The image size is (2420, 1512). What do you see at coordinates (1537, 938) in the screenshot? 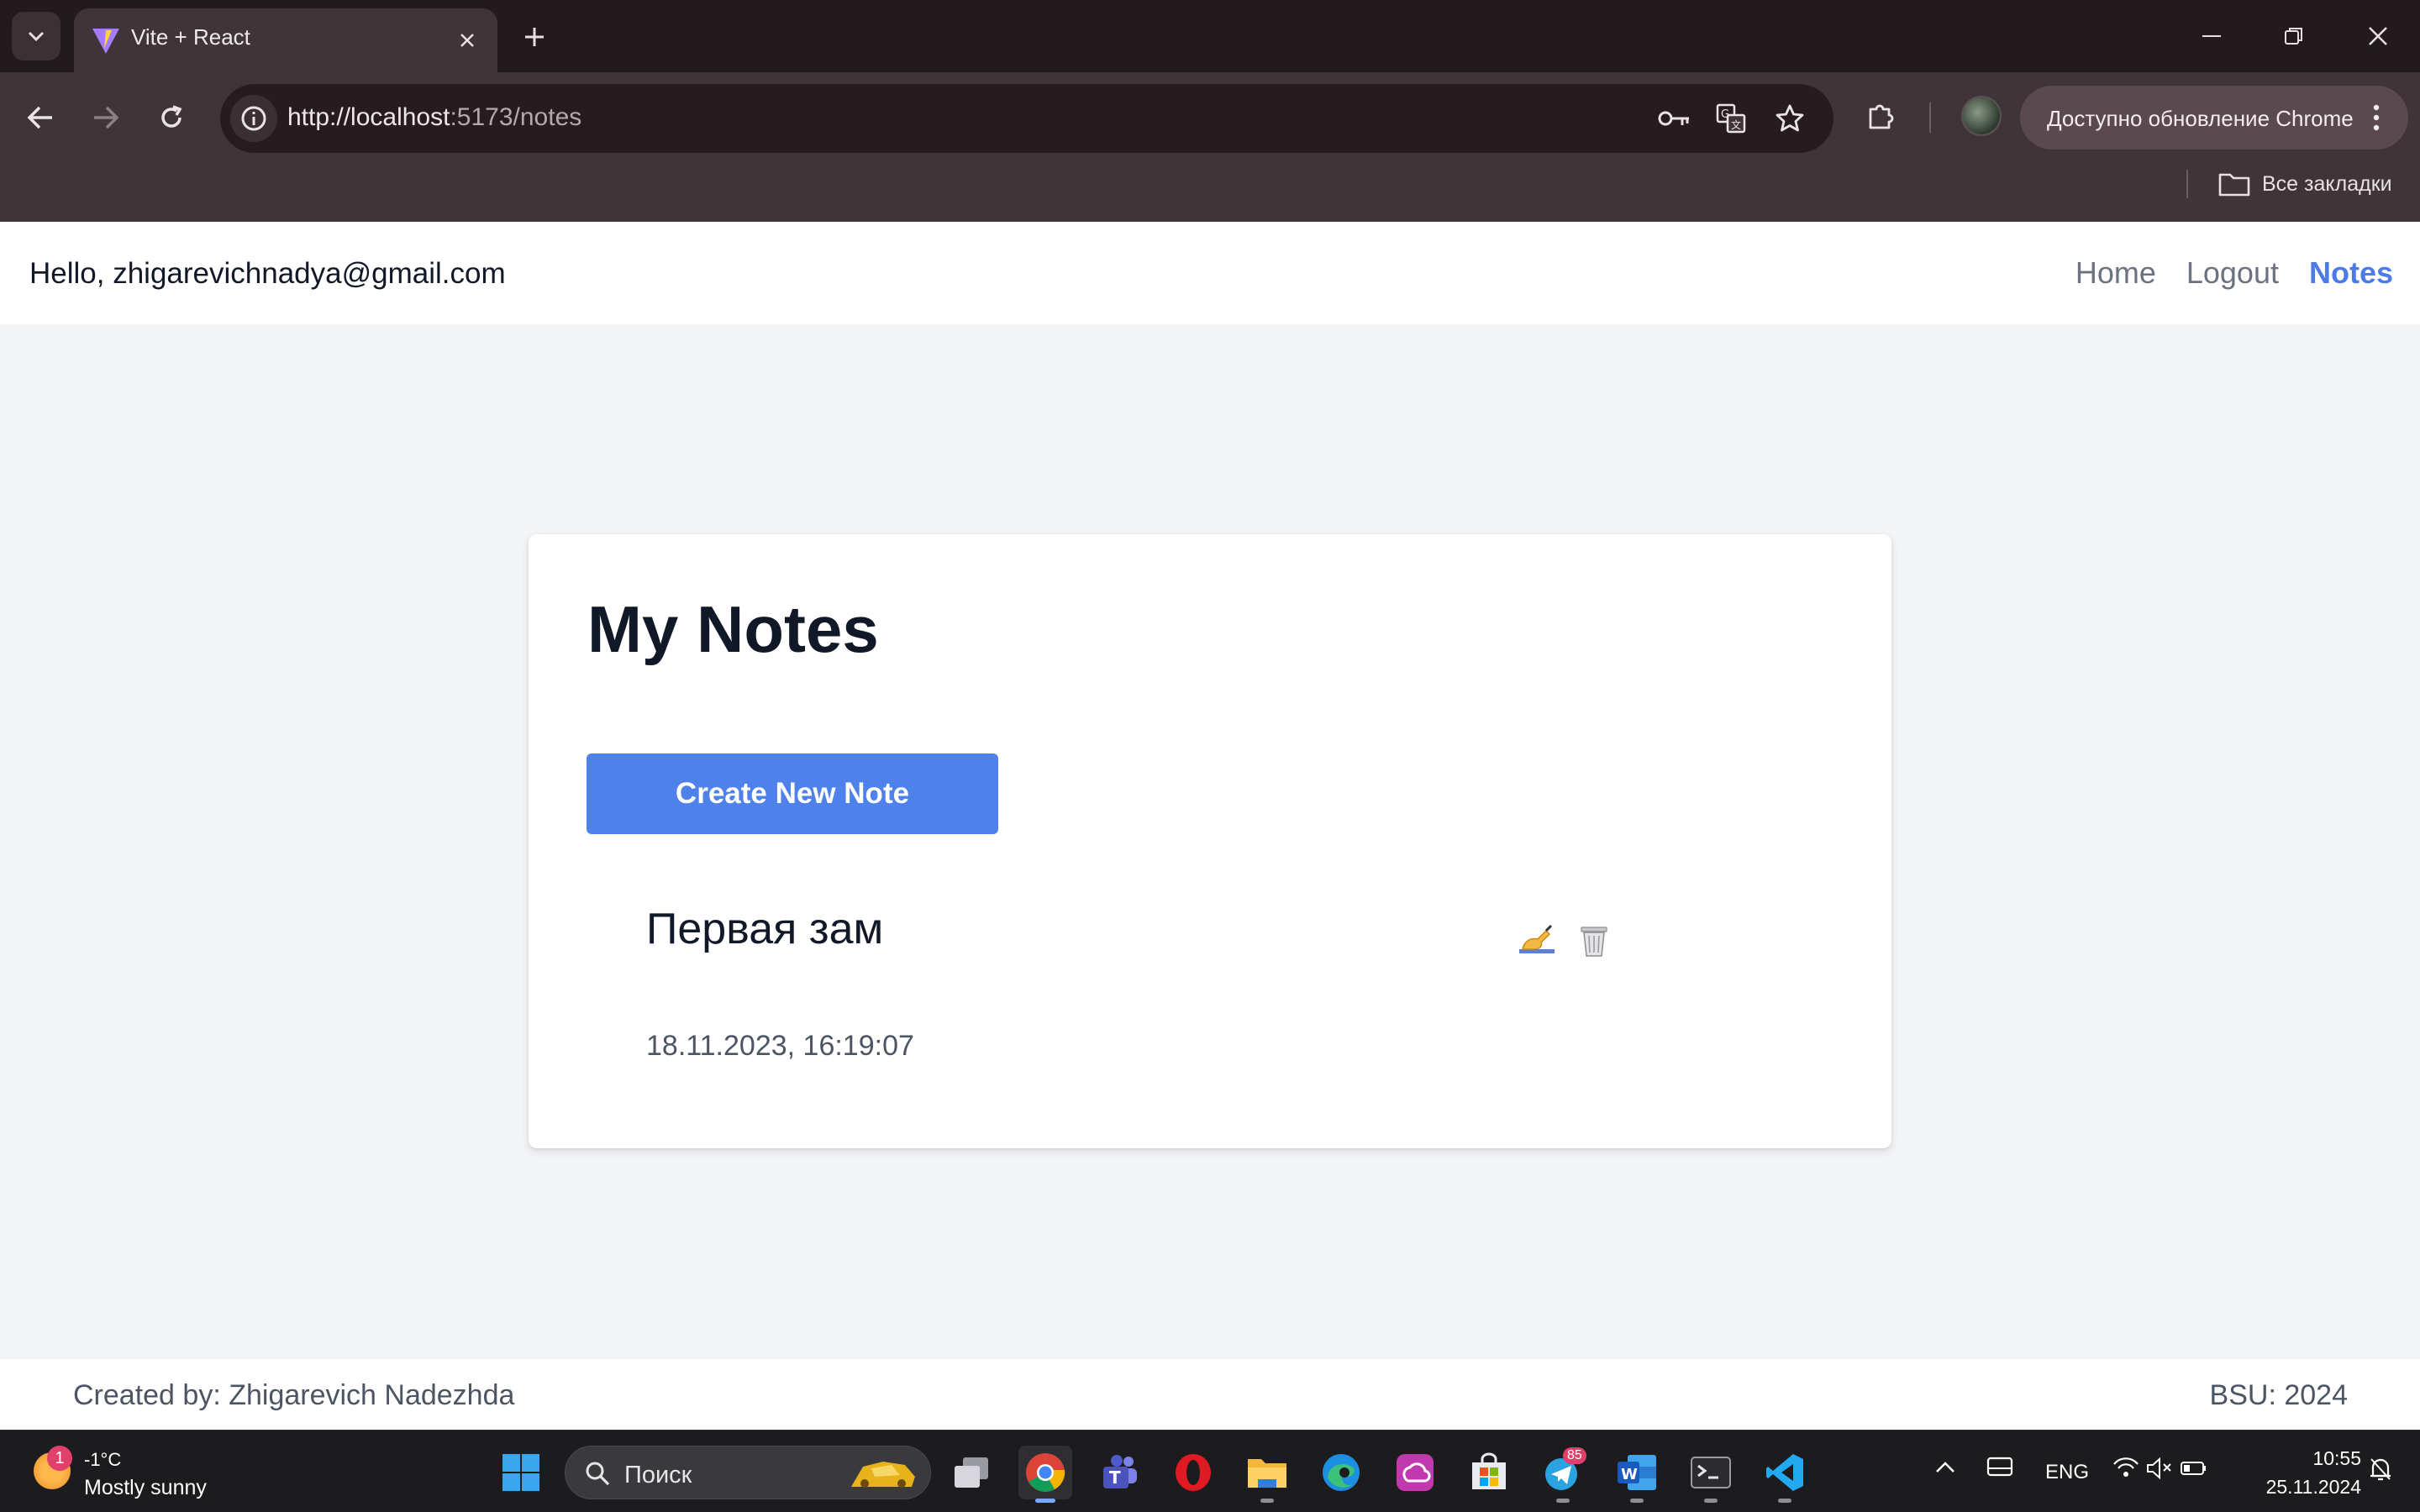
I see `writing-hand-icon` at bounding box center [1537, 938].